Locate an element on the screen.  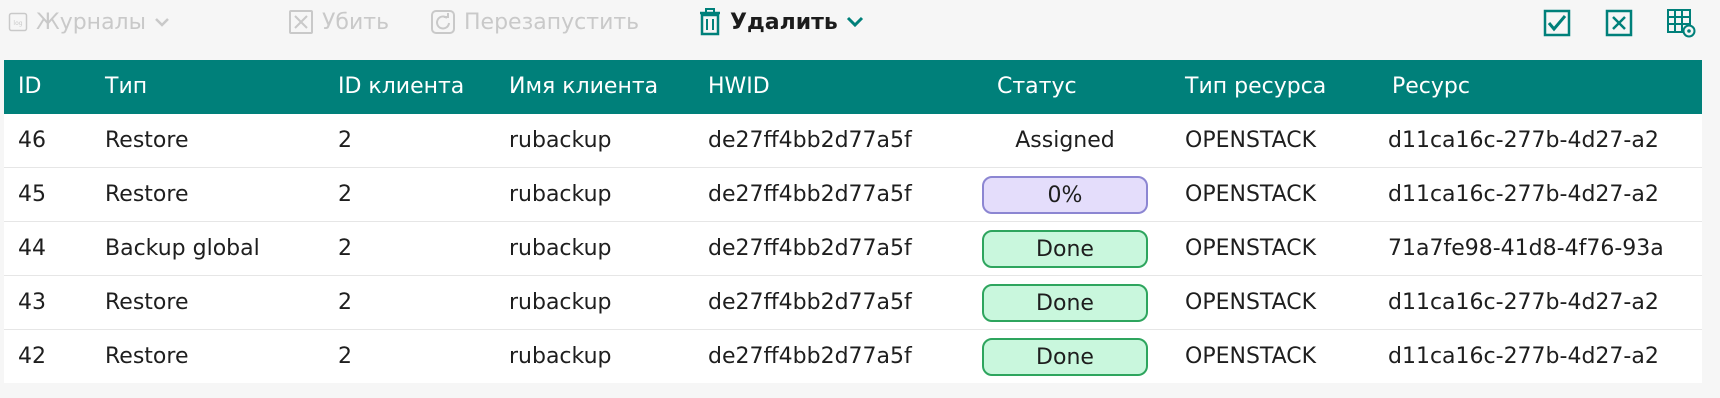
svg-text: log is located at coordinates (17, 23).